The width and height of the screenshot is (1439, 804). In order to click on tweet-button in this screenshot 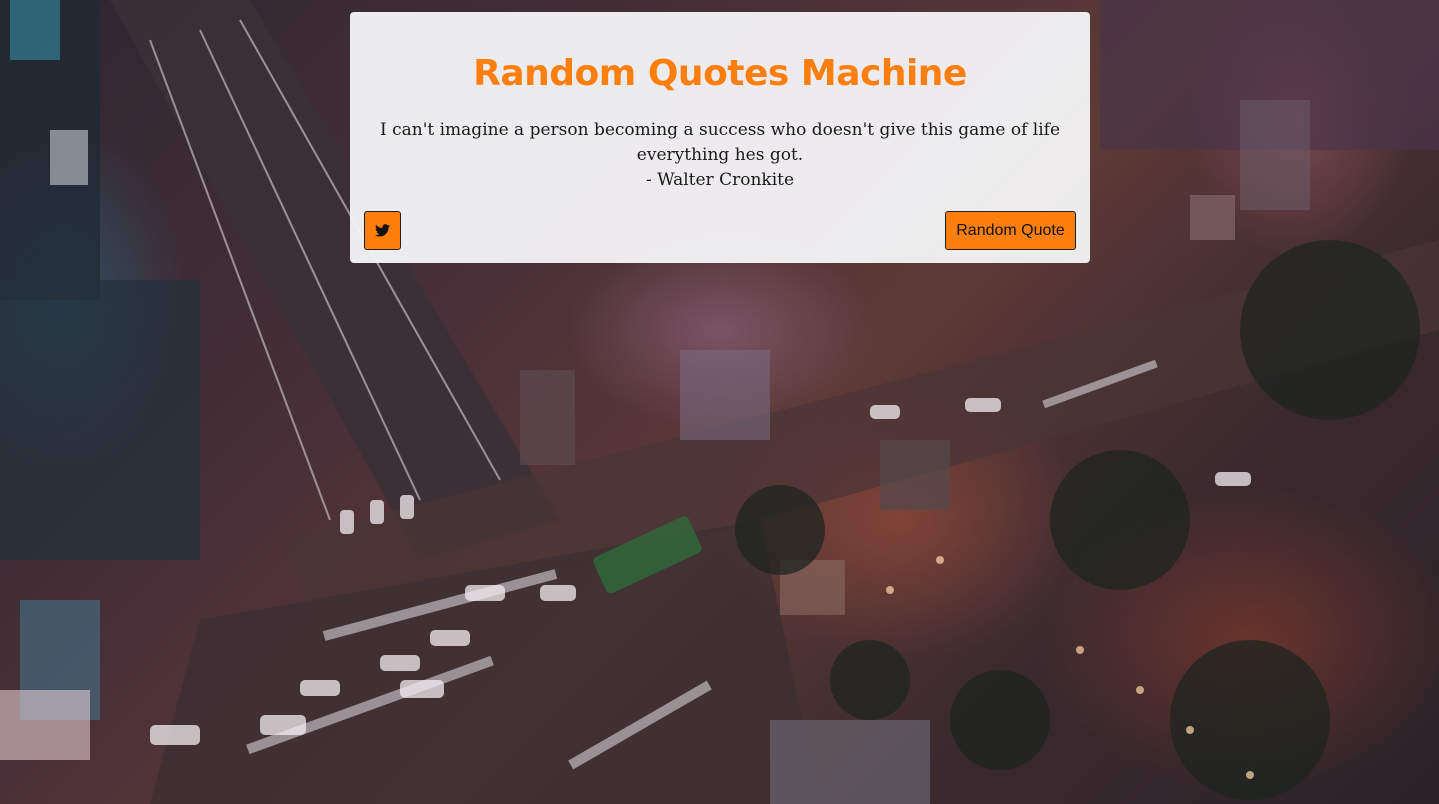, I will do `click(382, 230)`.